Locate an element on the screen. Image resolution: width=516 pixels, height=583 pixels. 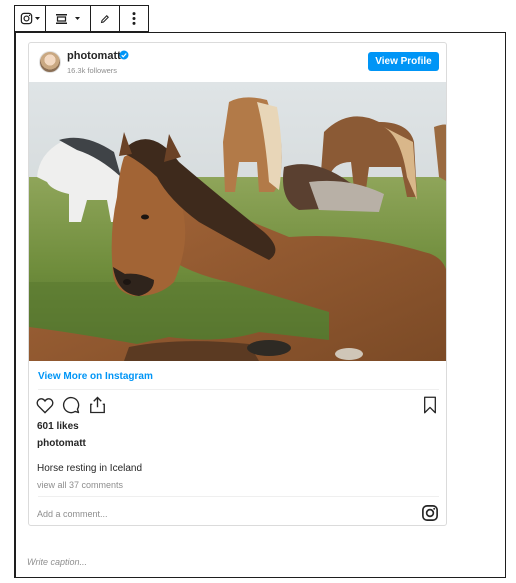
comment-button is located at coordinates (71, 405).